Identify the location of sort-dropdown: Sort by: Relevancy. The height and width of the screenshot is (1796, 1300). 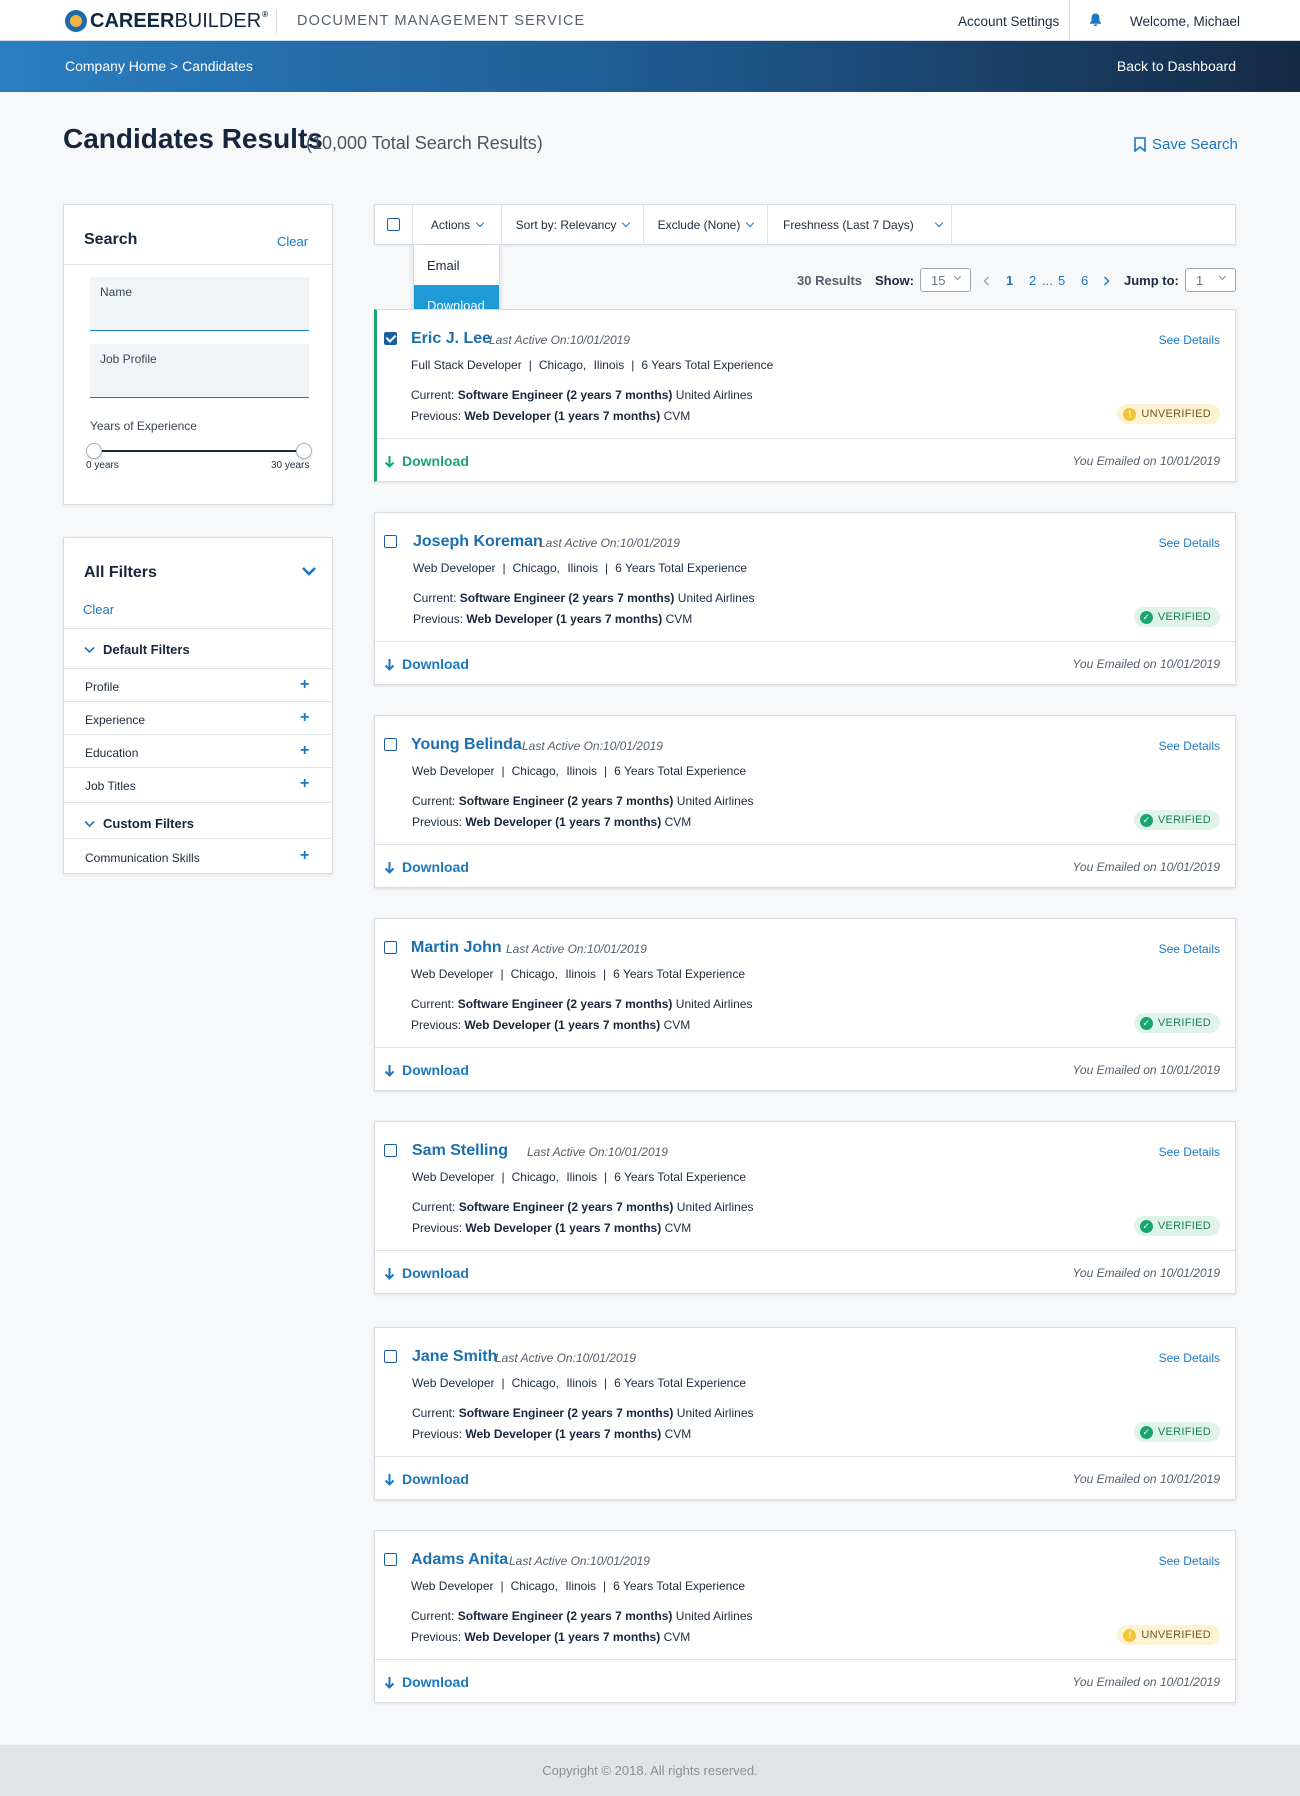
(573, 224).